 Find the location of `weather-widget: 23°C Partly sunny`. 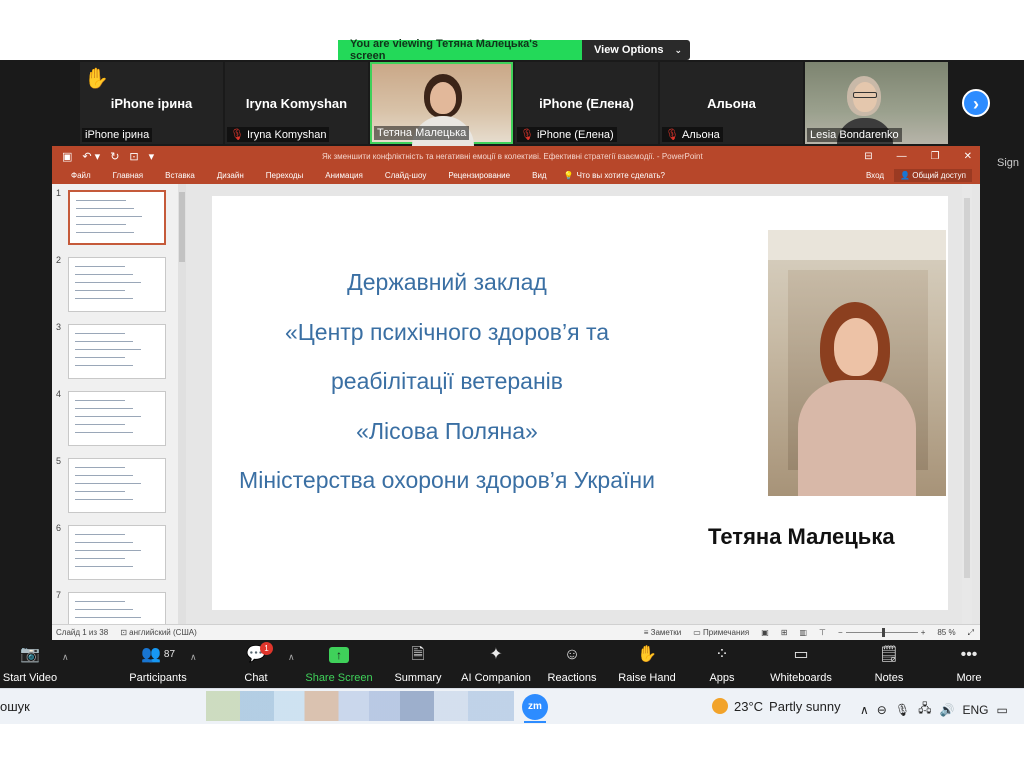

weather-widget: 23°C Partly sunny is located at coordinates (776, 706).